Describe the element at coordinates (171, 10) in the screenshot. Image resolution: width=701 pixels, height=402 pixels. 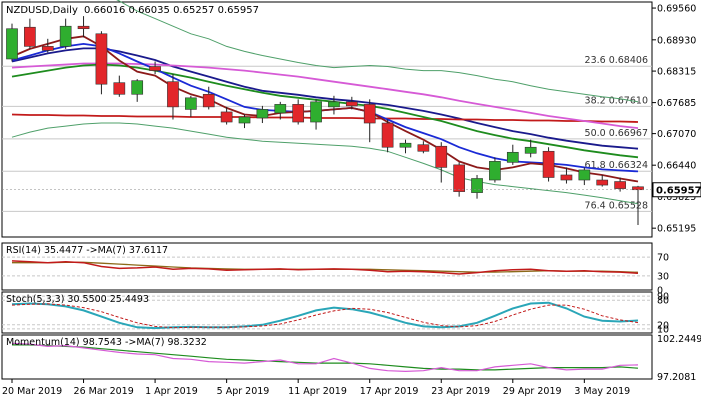
I see `ohlc-values: 0.66016 0.66035 0.65257 0.65957` at that location.